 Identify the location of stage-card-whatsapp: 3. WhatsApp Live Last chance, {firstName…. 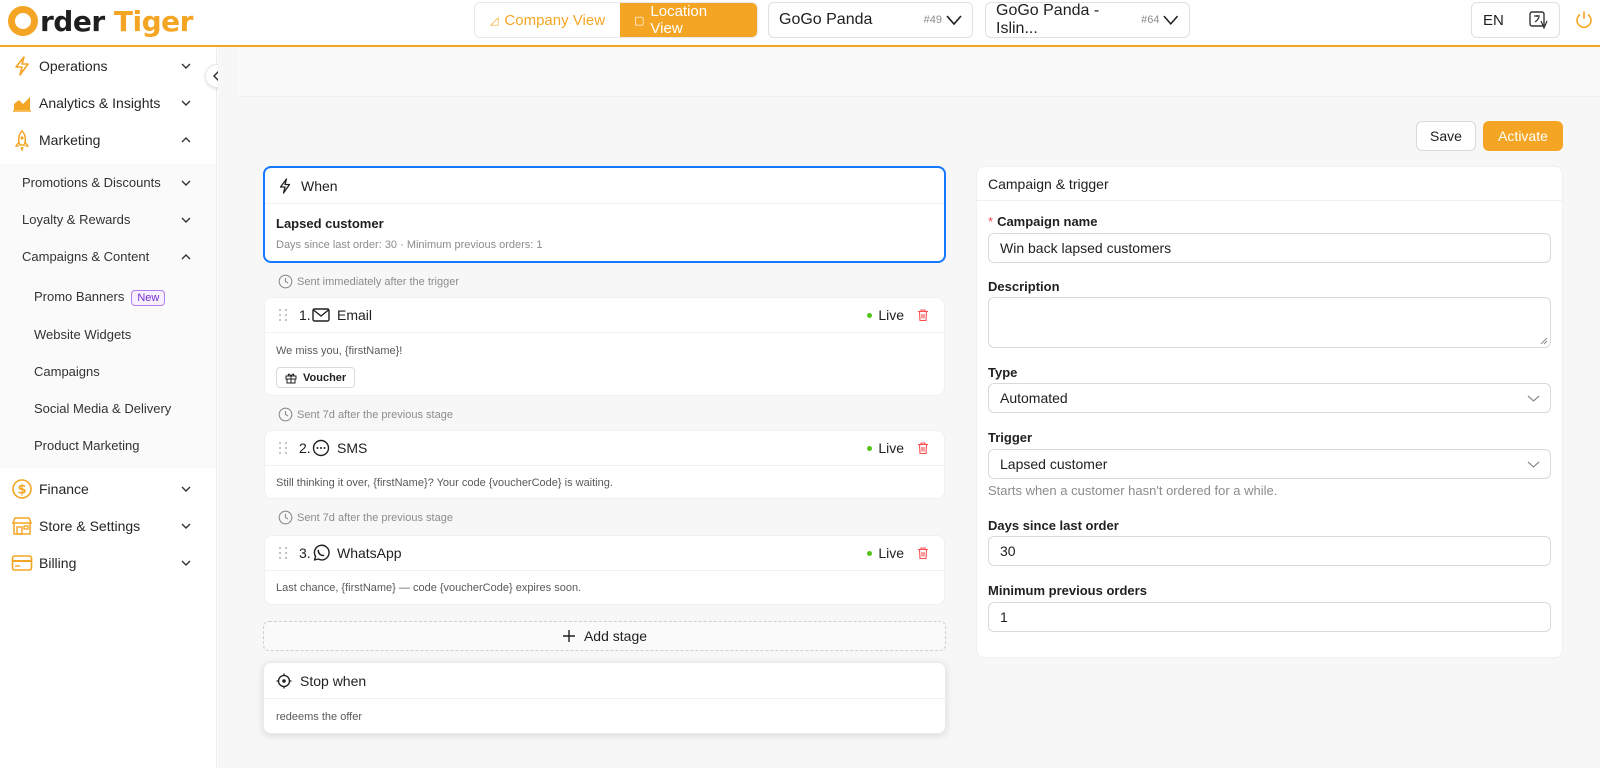
(604, 570).